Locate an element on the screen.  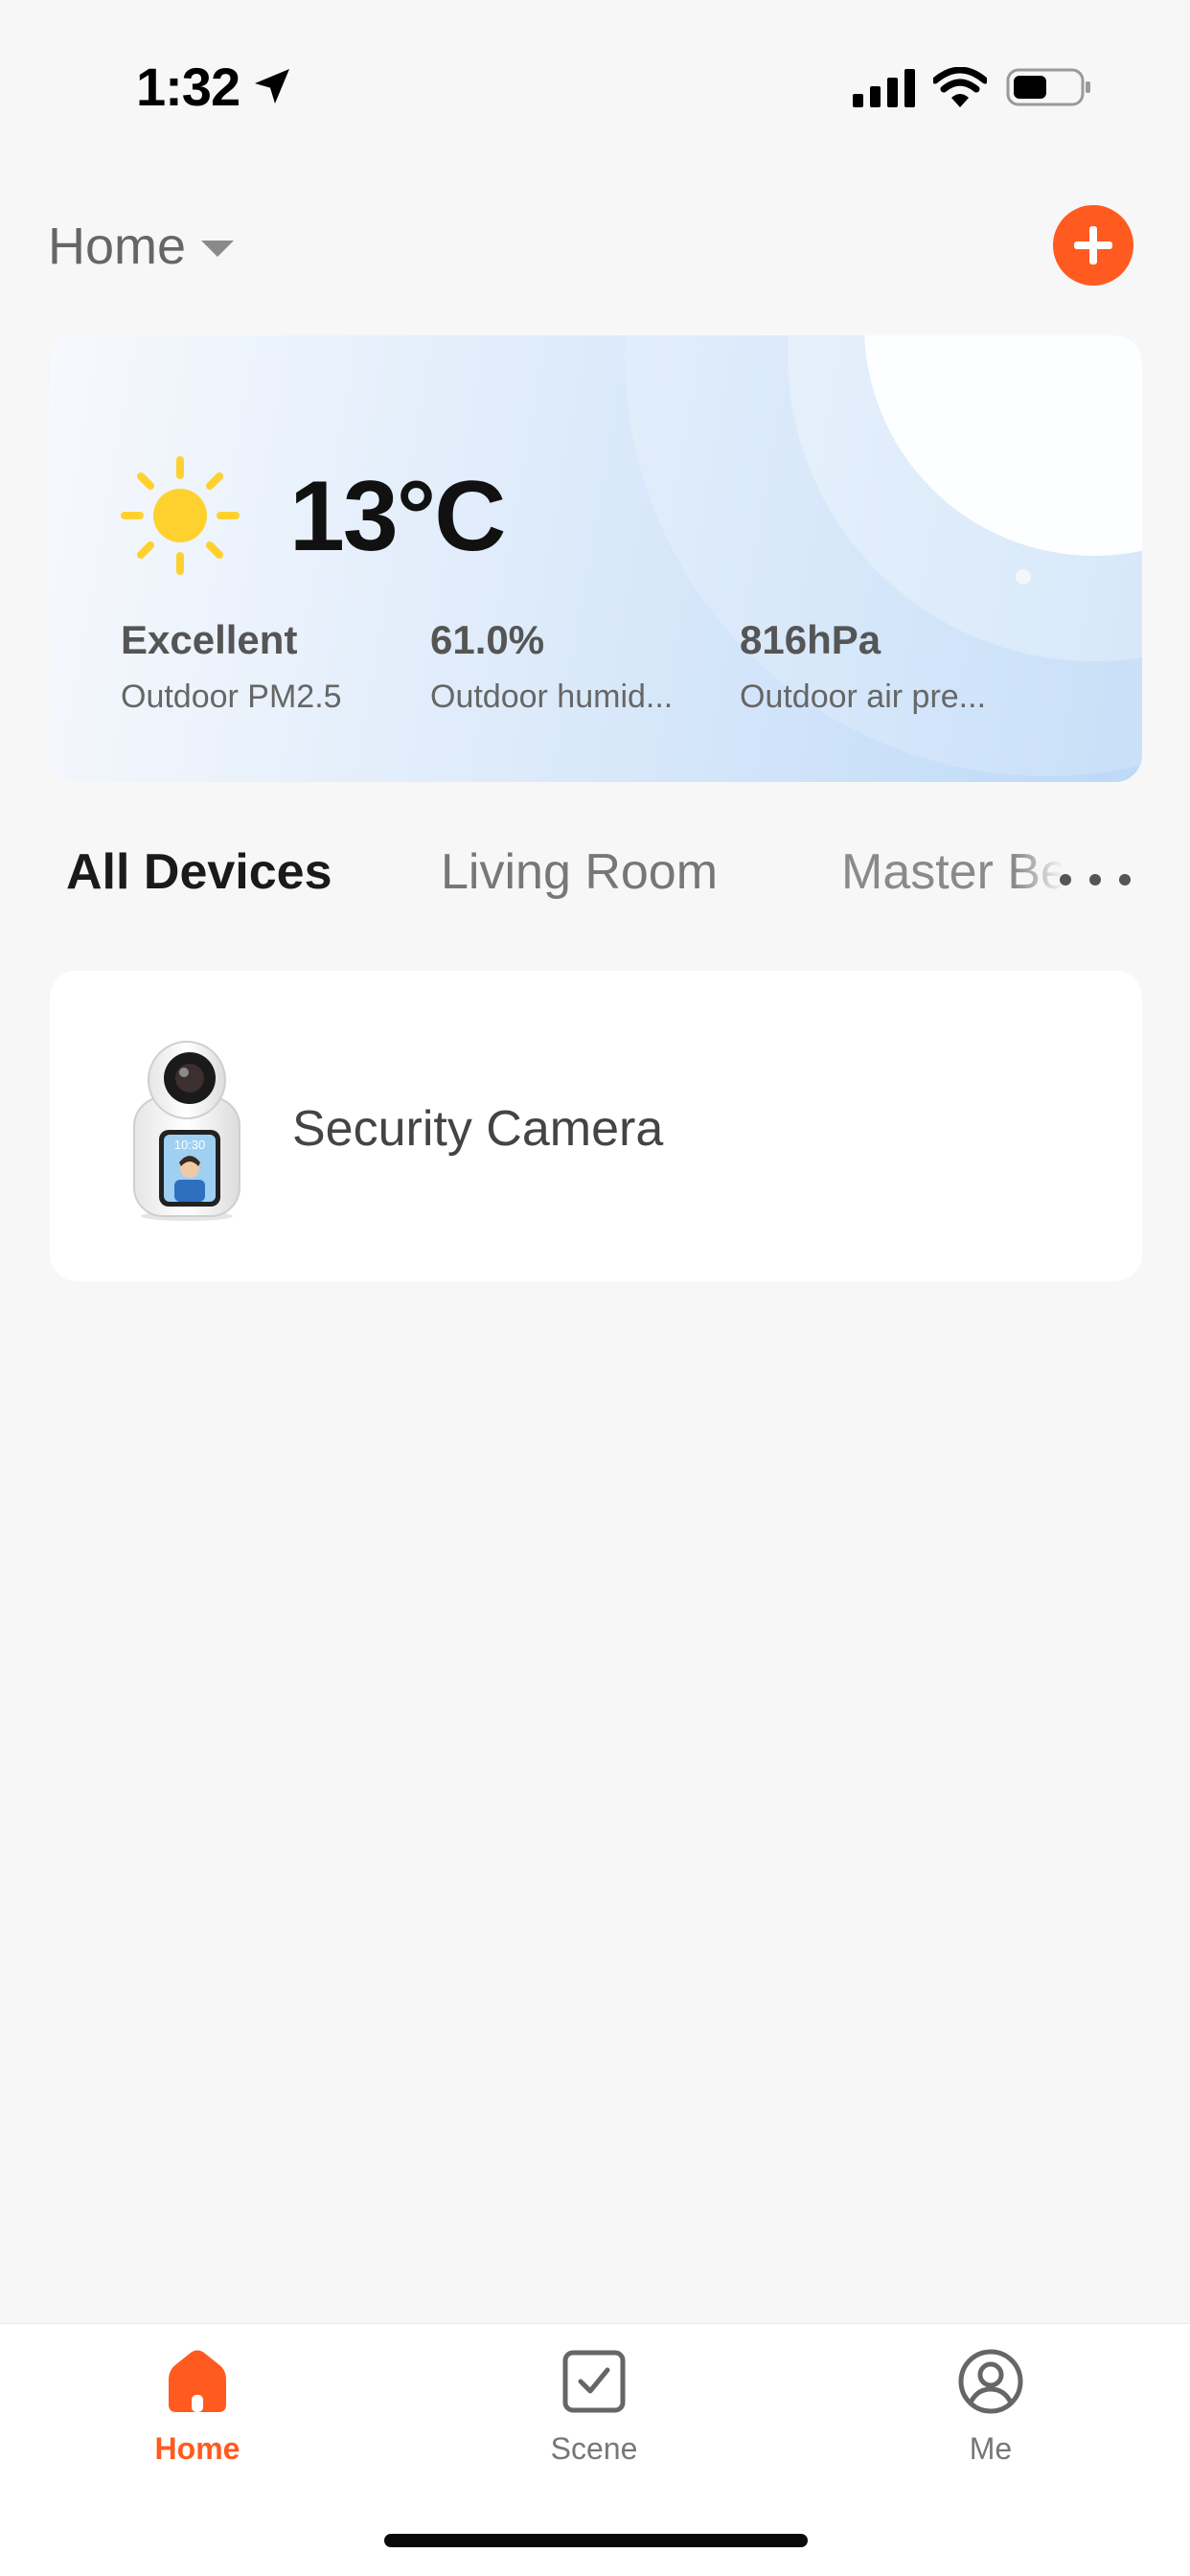
camera-device-icon: 10:30 is located at coordinates (187, 1131).